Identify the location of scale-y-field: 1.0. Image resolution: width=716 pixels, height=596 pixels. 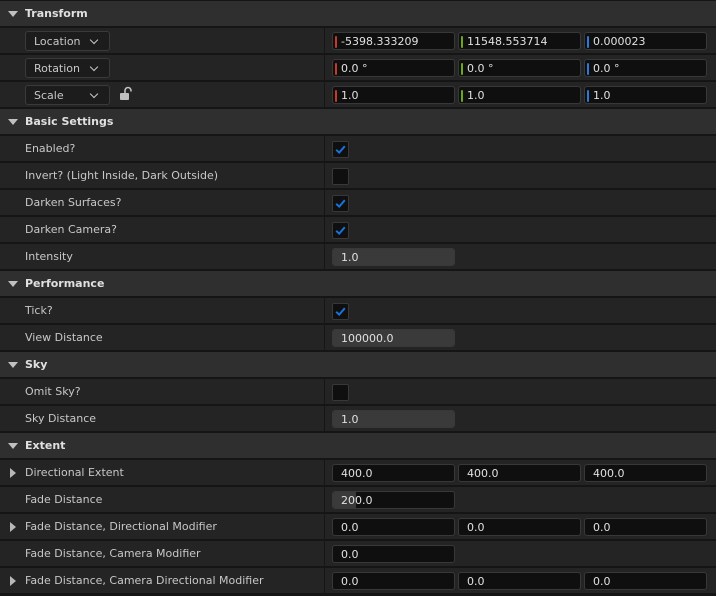
(519, 95).